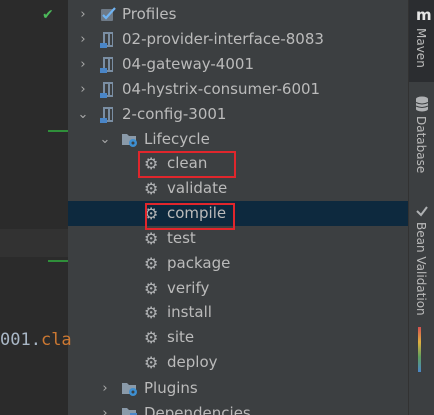 The image size is (434, 415). I want to click on tree-row-dependencies: › Dependencies, so click(238, 408).